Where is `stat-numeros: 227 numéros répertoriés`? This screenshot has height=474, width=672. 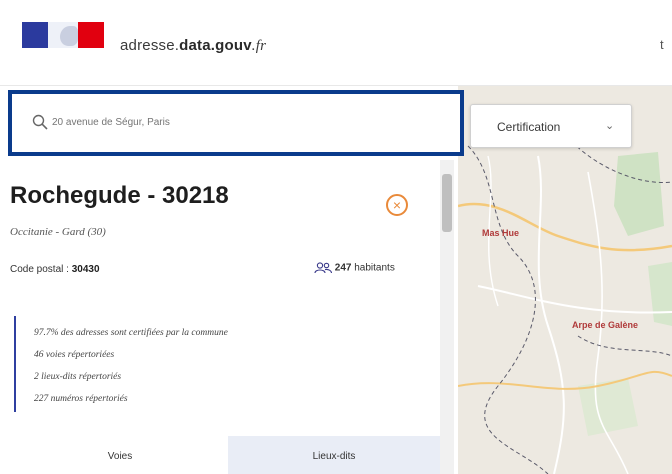 stat-numeros: 227 numéros répertoriés is located at coordinates (81, 399).